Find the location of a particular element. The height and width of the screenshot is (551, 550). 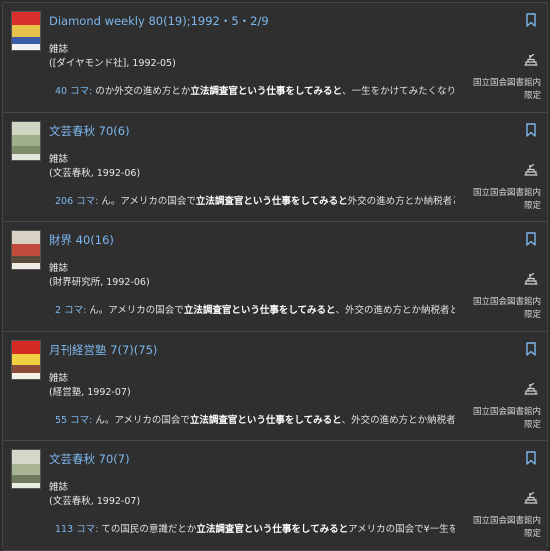

publisher-date: (経営塾, 1992-07) is located at coordinates (90, 392).